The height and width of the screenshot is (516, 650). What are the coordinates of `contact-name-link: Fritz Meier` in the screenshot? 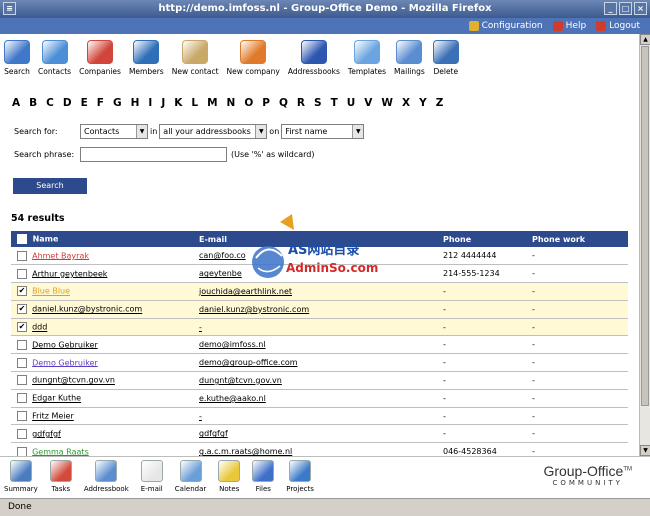 It's located at (53, 416).